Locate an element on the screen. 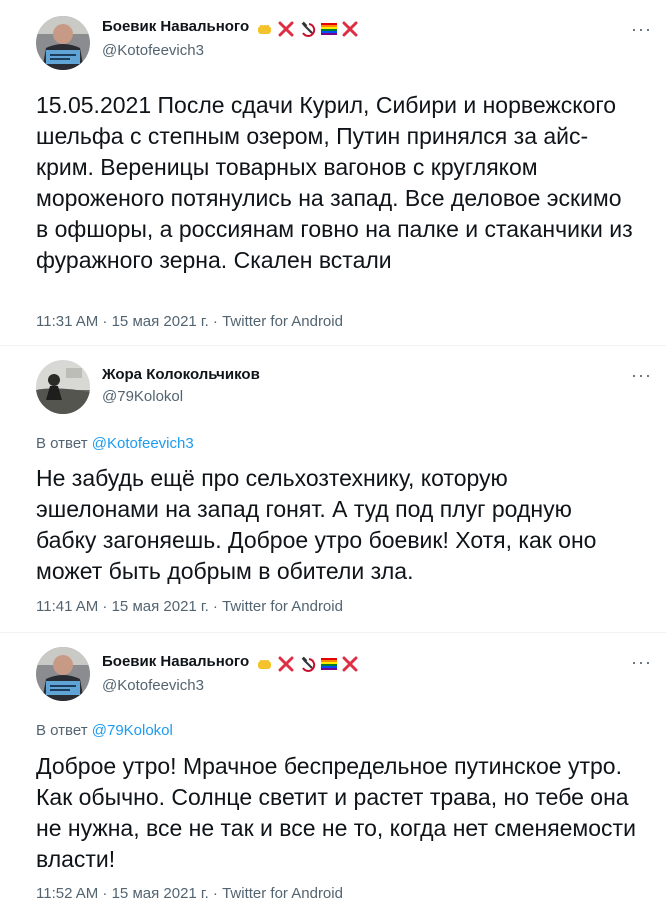  reply-to-line: В ответ @79Kolokol is located at coordinates (104, 730).